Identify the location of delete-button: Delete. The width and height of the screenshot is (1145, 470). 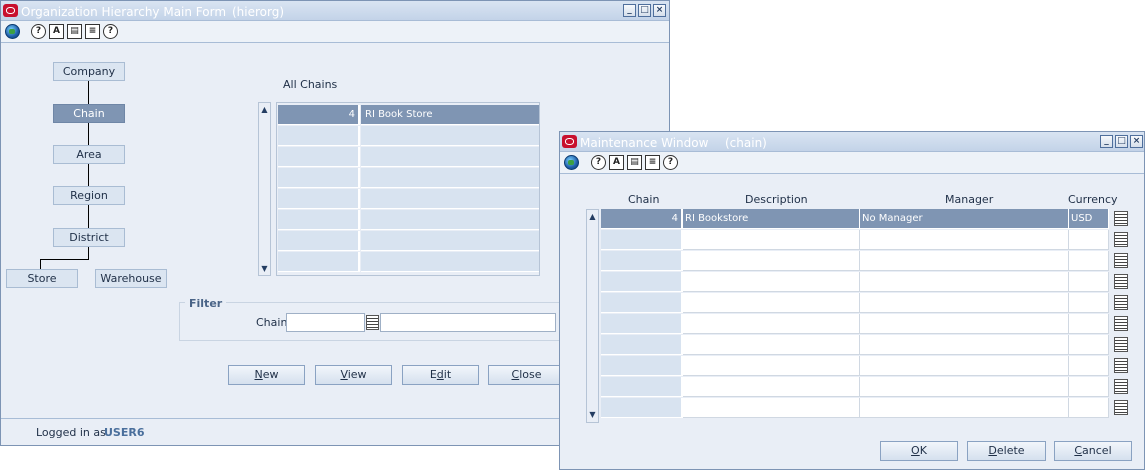
(1006, 451).